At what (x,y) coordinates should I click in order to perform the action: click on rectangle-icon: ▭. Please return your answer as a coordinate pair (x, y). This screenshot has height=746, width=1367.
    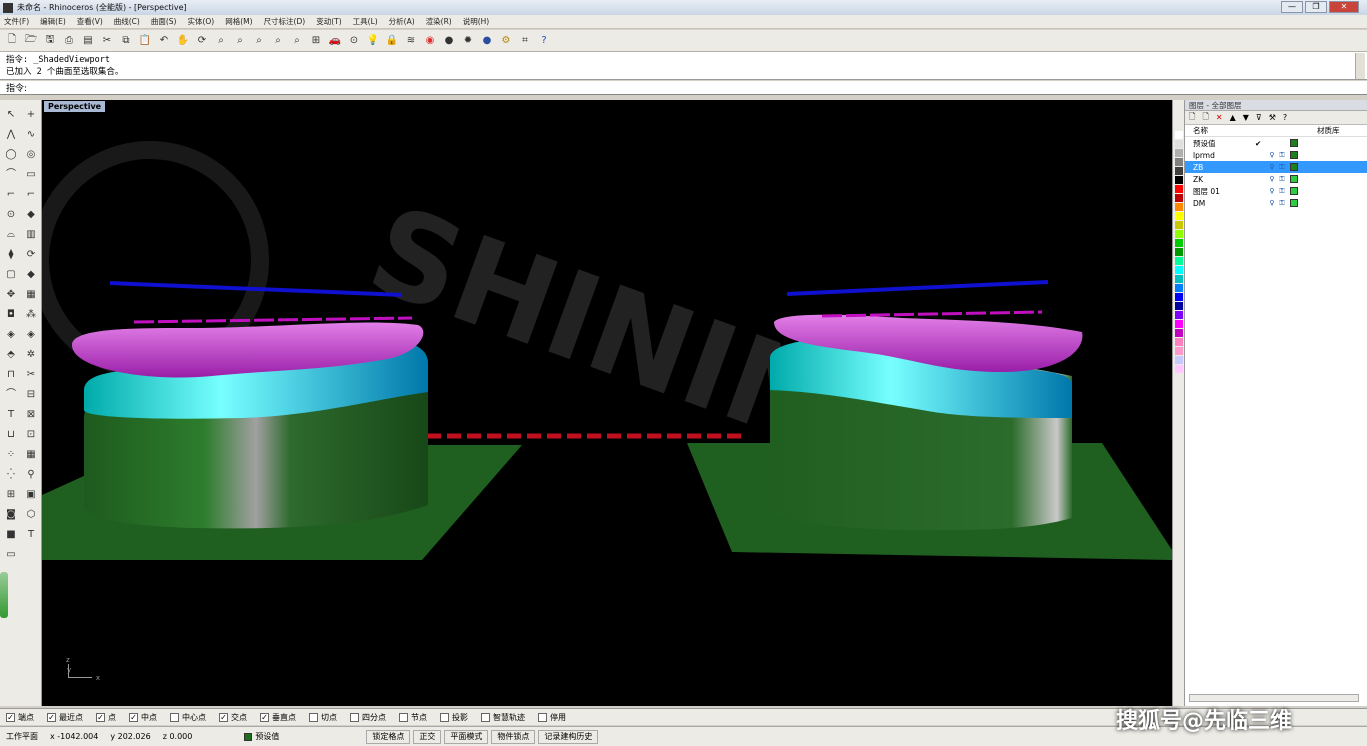
    Looking at the image, I should click on (31, 175).